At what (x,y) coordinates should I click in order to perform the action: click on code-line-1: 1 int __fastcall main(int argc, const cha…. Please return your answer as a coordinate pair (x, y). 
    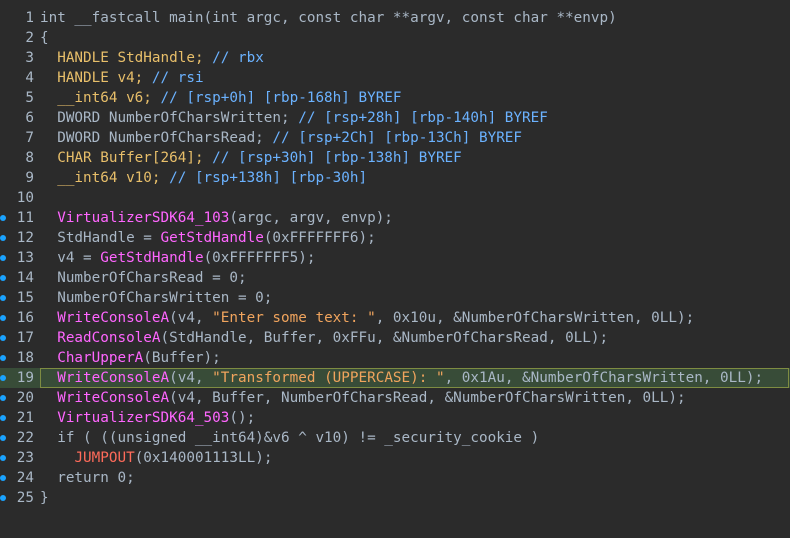
    Looking at the image, I should click on (395, 18).